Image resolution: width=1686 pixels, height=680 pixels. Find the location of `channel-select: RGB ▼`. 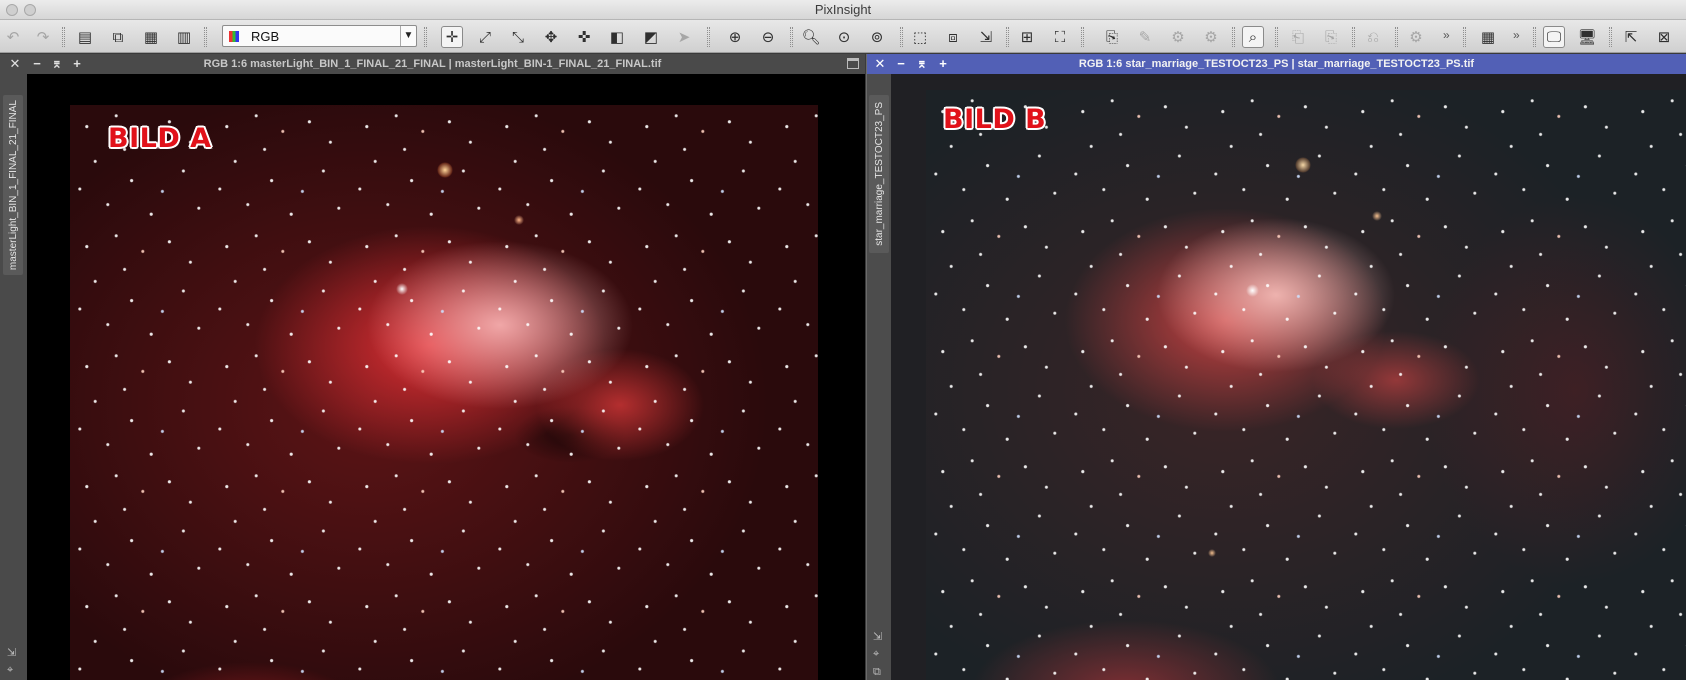

channel-select: RGB ▼ is located at coordinates (319, 36).